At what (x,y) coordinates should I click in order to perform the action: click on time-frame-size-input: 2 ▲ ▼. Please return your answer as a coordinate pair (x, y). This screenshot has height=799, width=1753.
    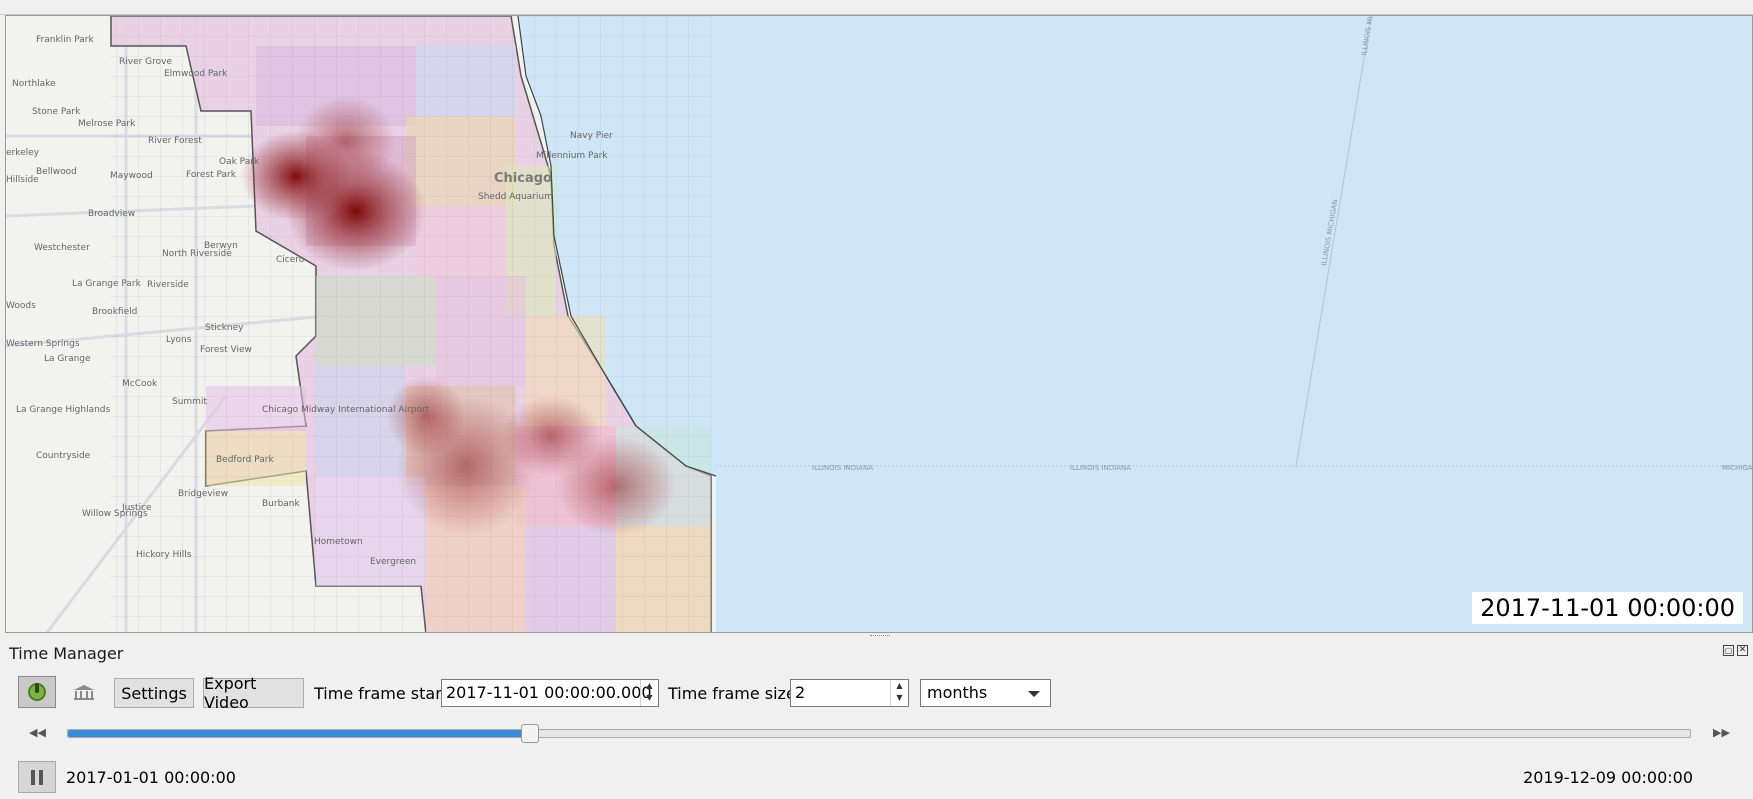
    Looking at the image, I should click on (849, 693).